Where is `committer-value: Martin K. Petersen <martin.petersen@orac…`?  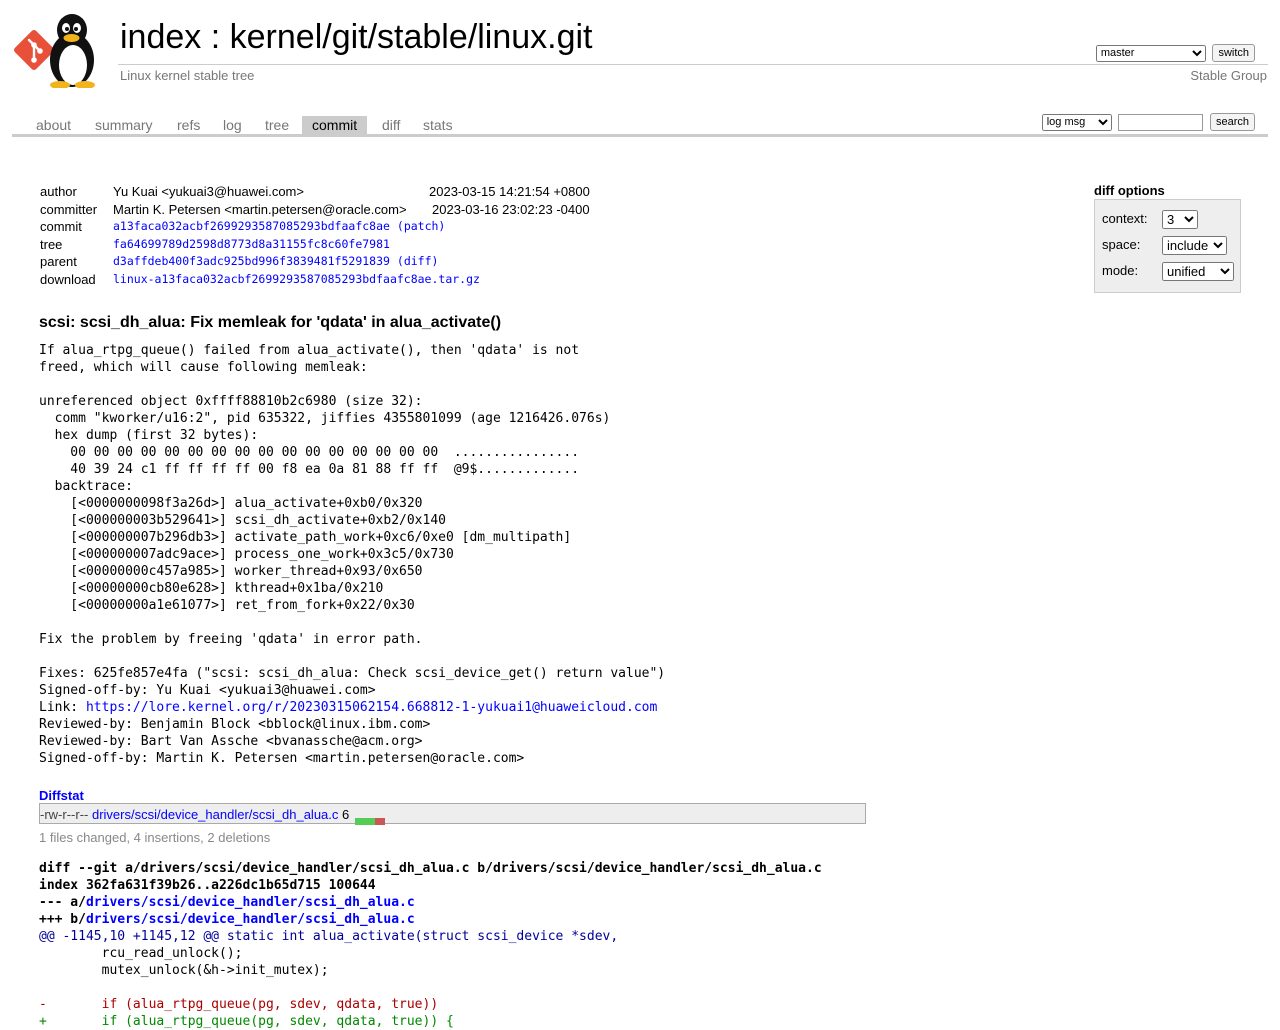
committer-value: Martin K. Petersen <martin.petersen@orac… is located at coordinates (260, 209).